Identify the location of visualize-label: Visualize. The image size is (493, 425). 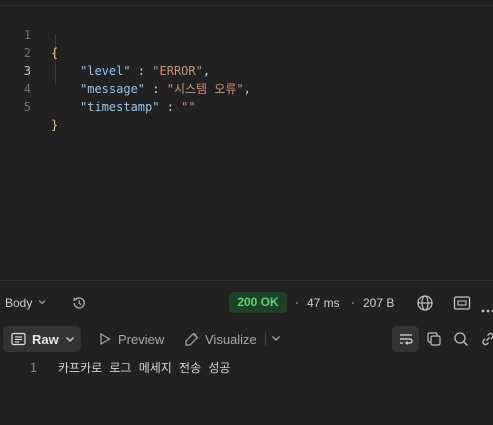
(231, 339).